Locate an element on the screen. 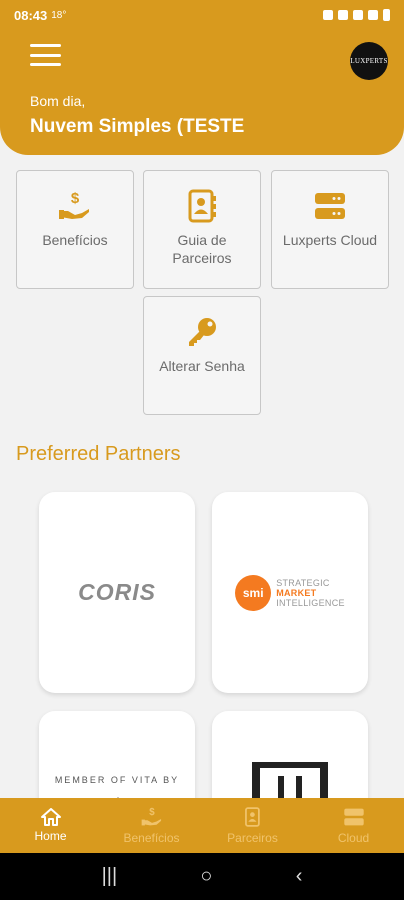 This screenshot has width=404, height=900. app-header: LUXPERTS Bom dia, Nuvem Simples (TESTE is located at coordinates (202, 92).